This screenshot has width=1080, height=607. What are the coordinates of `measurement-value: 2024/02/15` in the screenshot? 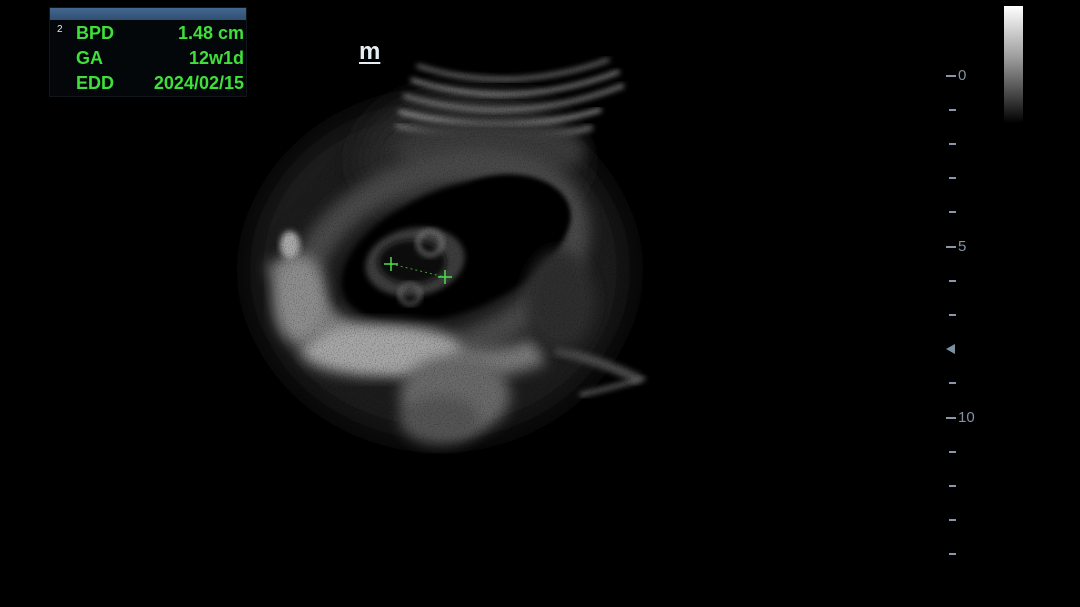 It's located at (198, 83).